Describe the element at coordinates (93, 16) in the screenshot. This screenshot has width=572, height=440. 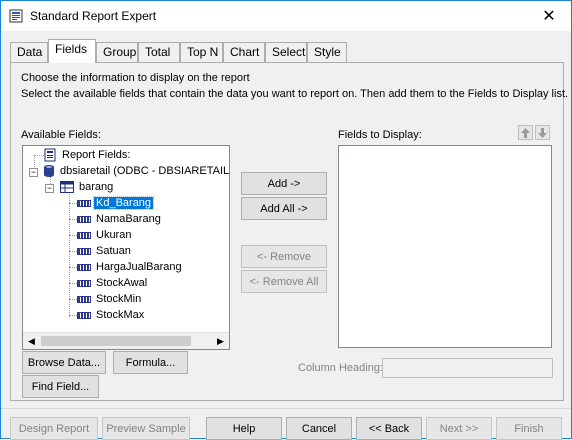
I see `window-title: Standard Report Expert` at that location.